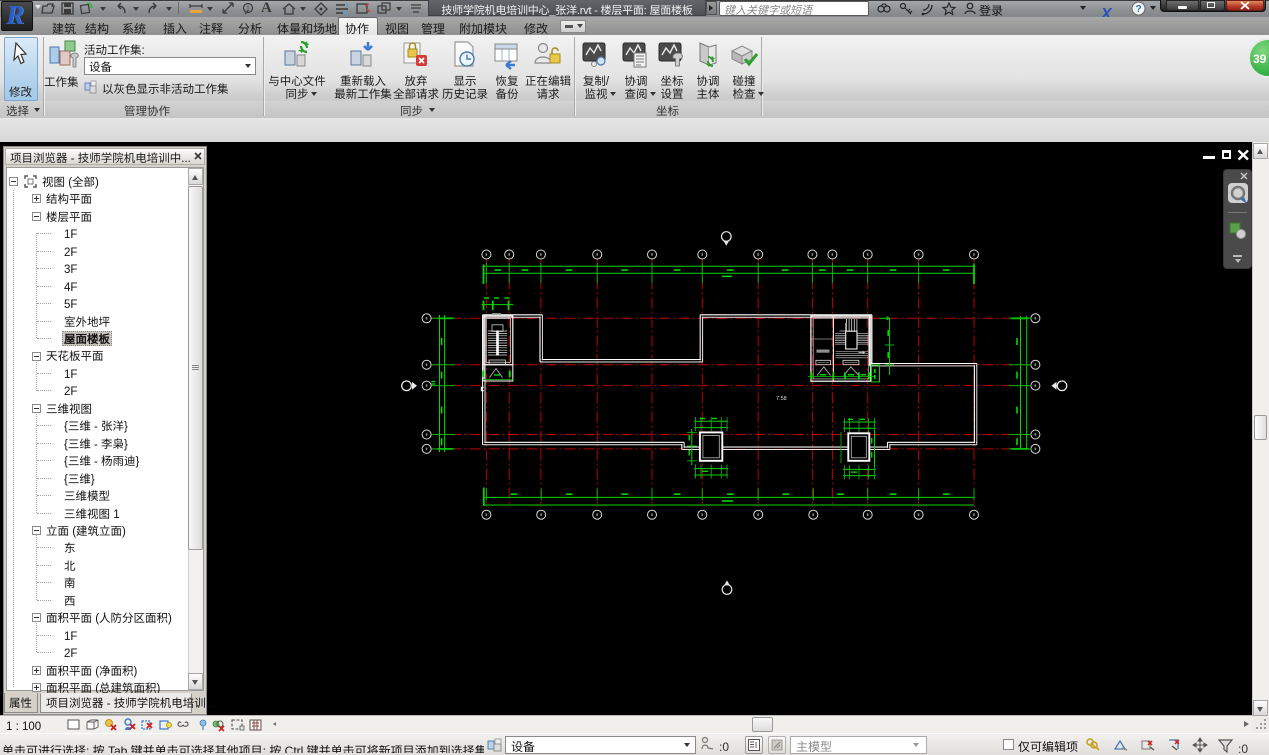 The image size is (1269, 755). What do you see at coordinates (781, 399) in the screenshot?
I see `svg-text: 7.58` at bounding box center [781, 399].